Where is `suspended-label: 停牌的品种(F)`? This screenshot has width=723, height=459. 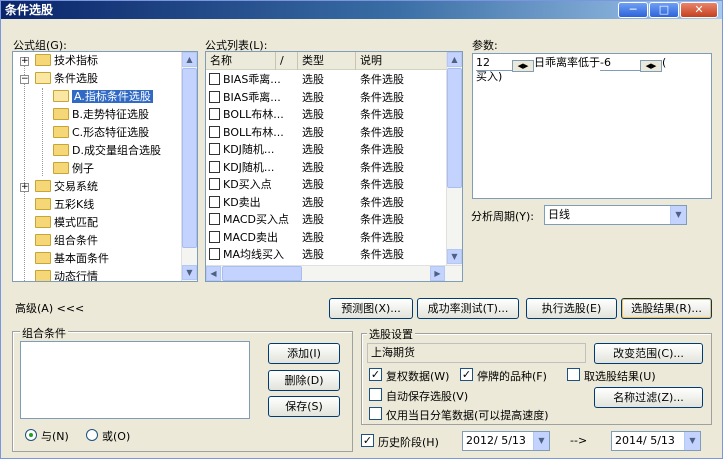 suspended-label: 停牌的品种(F) is located at coordinates (512, 376).